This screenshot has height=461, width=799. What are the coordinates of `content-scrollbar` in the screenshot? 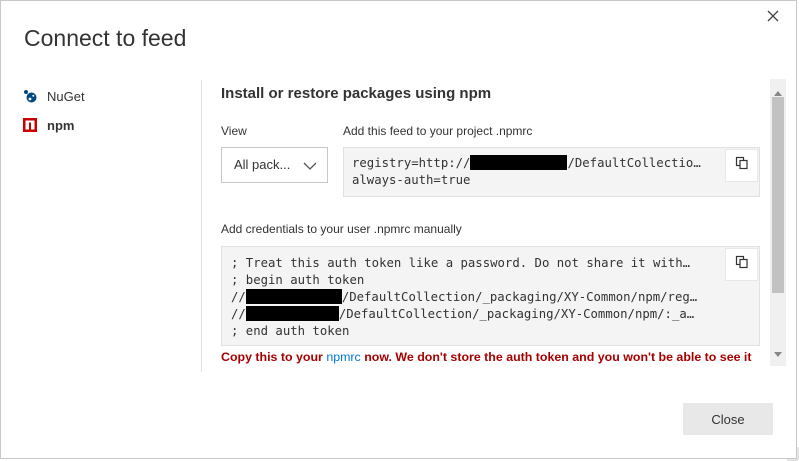 It's located at (778, 222).